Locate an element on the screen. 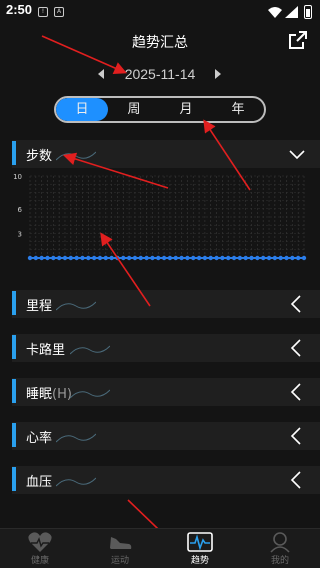  share-export-icon is located at coordinates (298, 40).